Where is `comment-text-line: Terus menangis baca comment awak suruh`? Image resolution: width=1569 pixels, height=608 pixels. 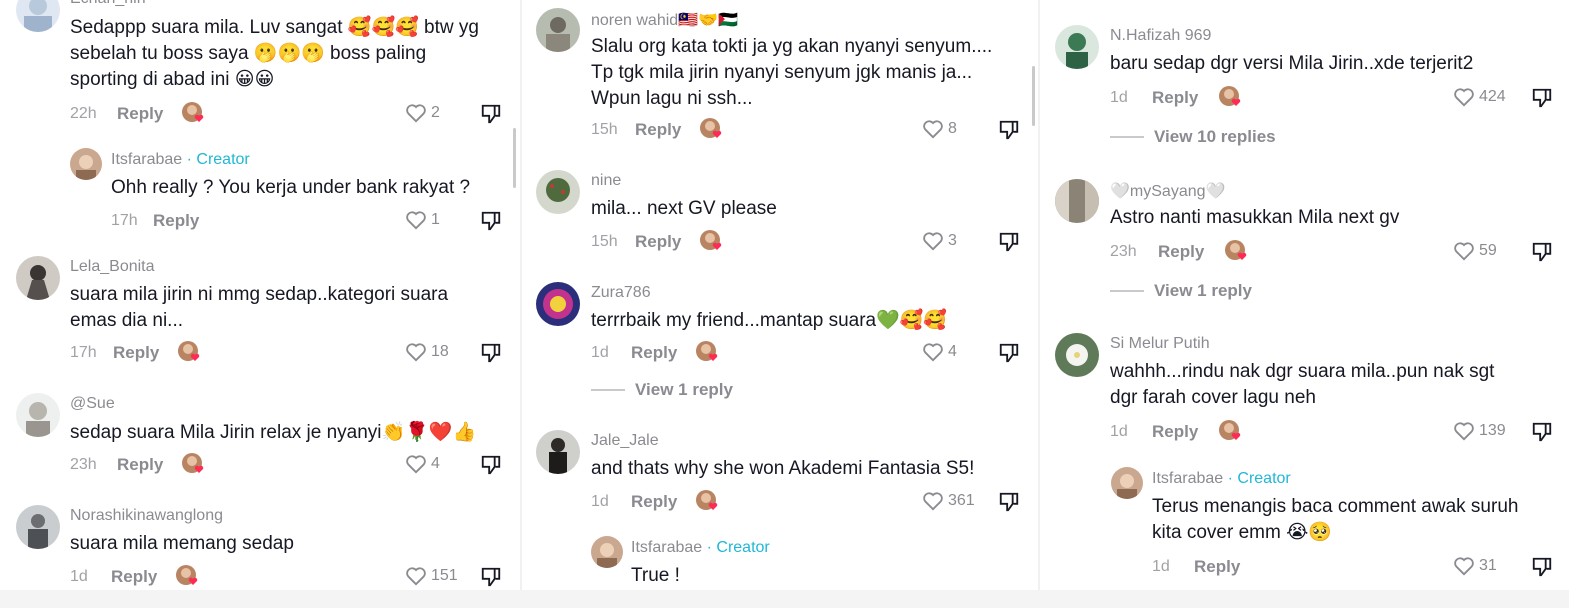
comment-text-line: Terus menangis baca comment awak suruh is located at coordinates (1335, 506).